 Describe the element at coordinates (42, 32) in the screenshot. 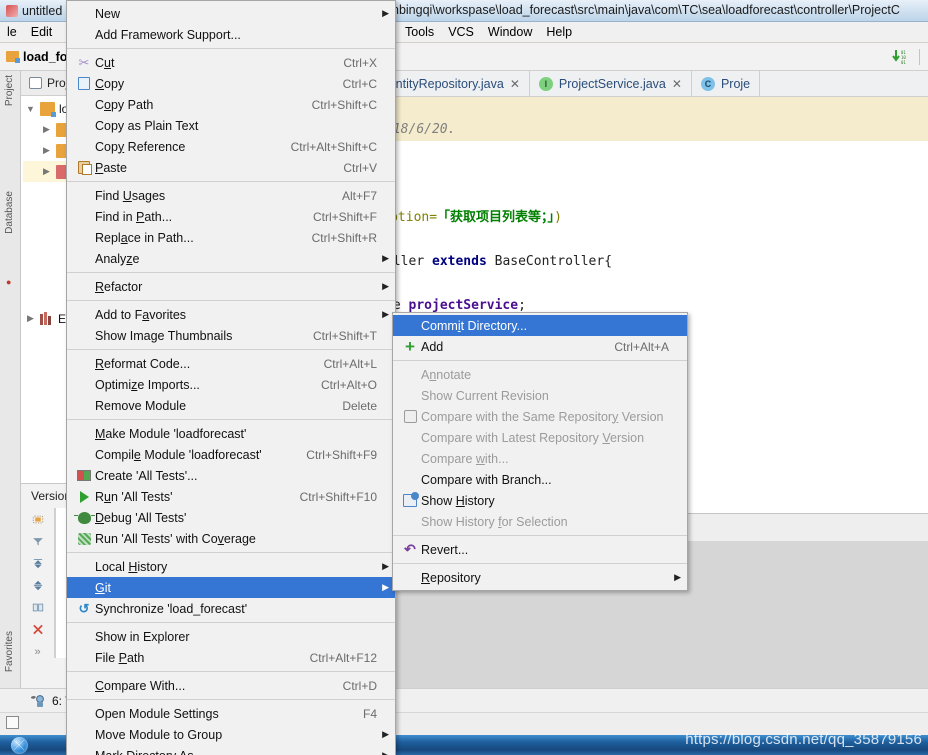

I see `menubar-item-edit: Edit` at that location.